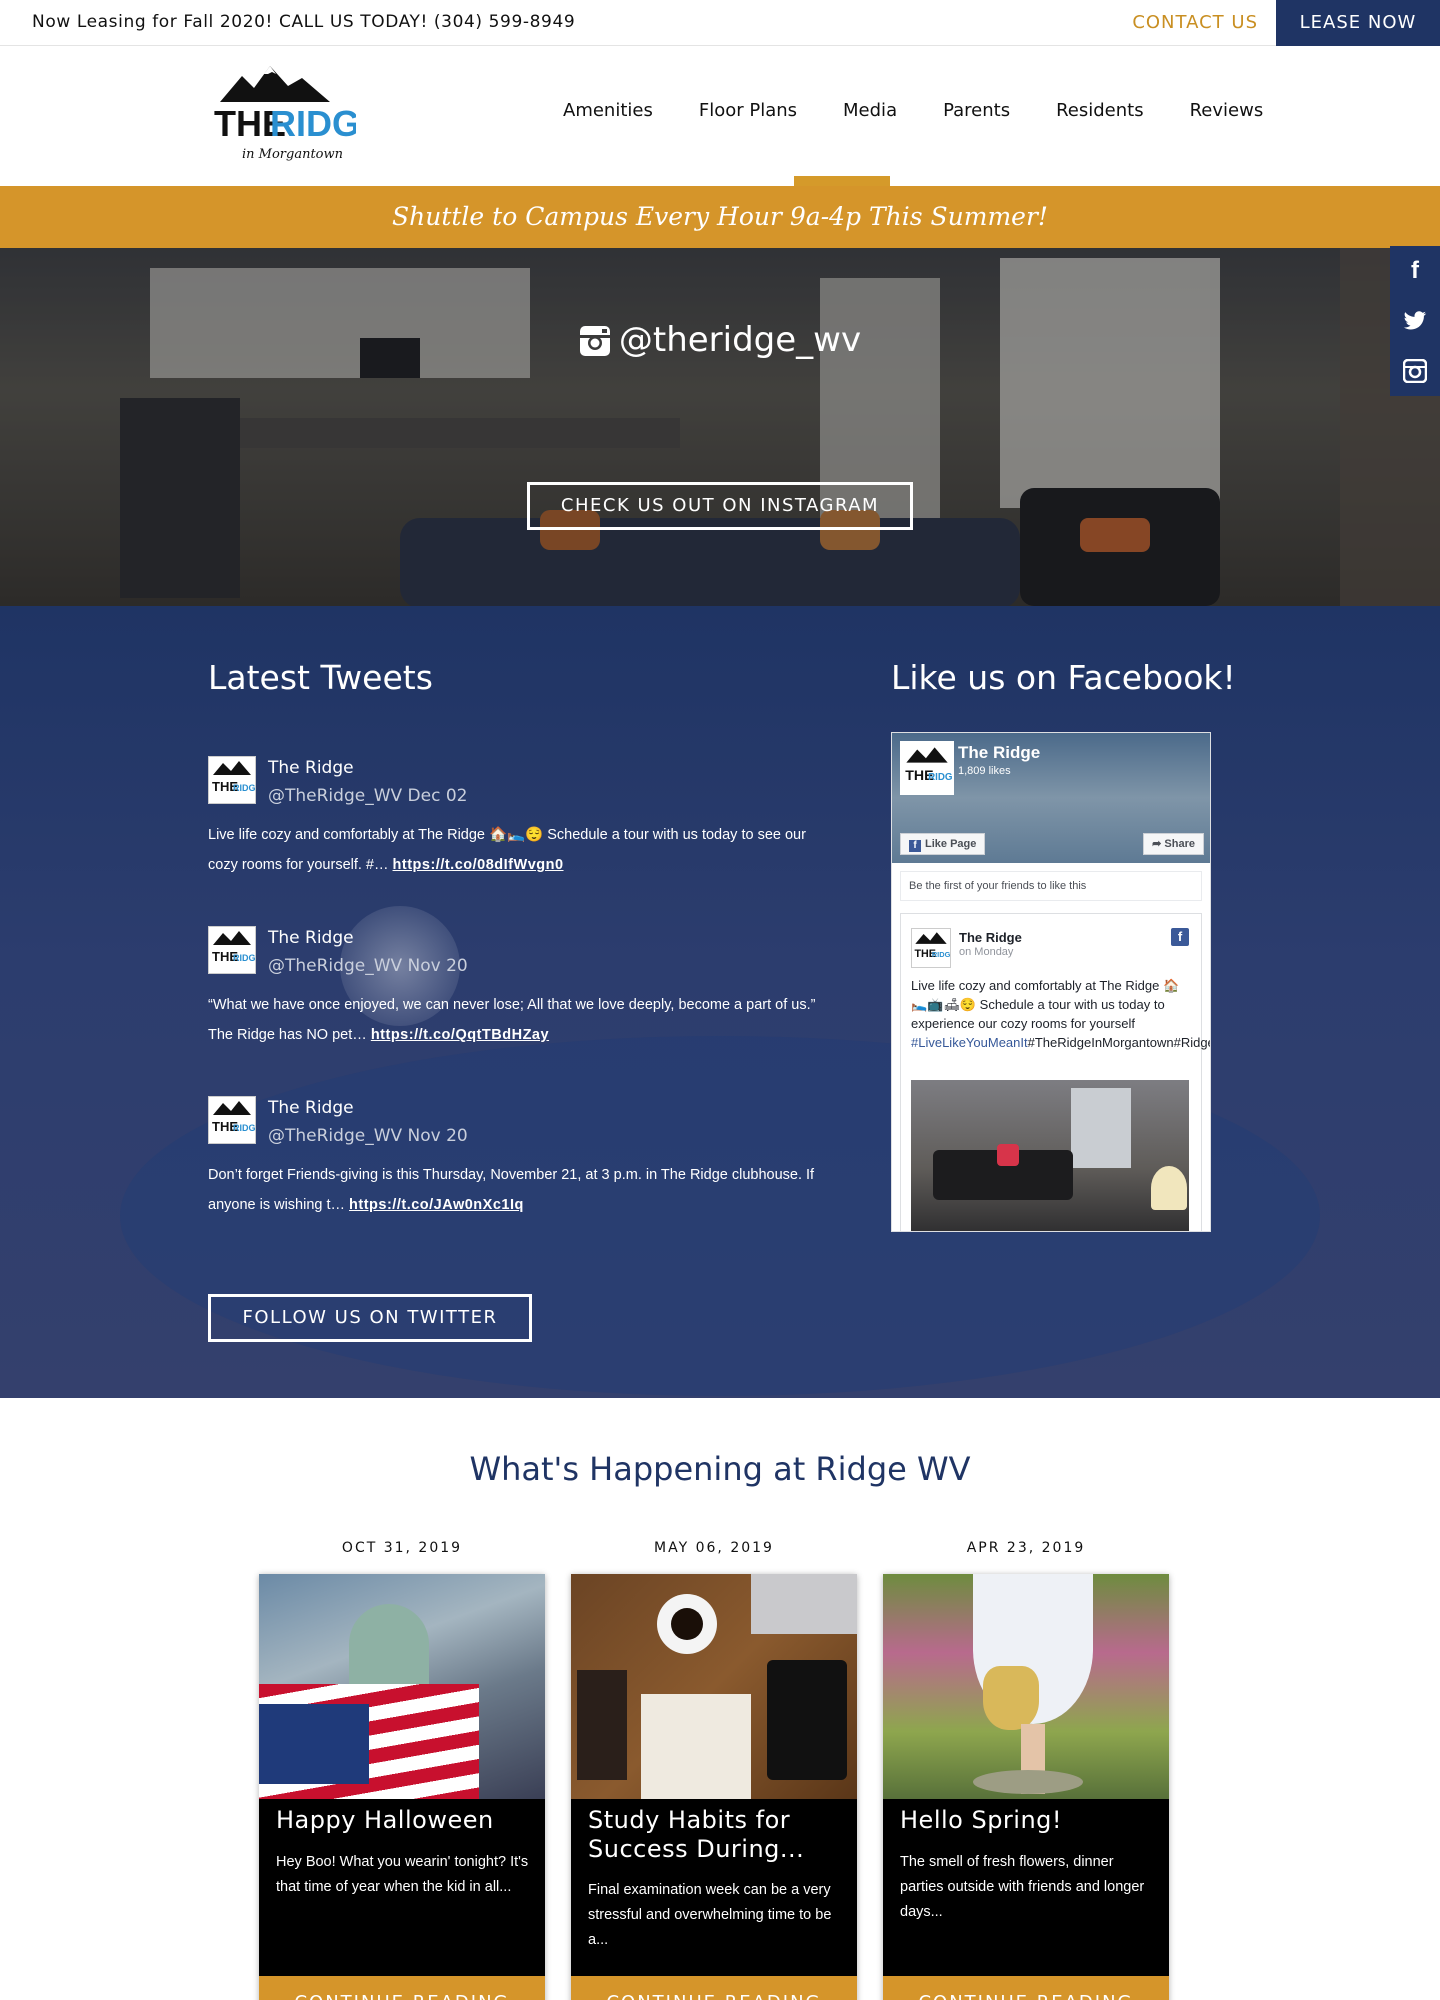 This screenshot has width=1440, height=2000. I want to click on tweet-link: https://t.co/08dIfWvgn0, so click(478, 865).